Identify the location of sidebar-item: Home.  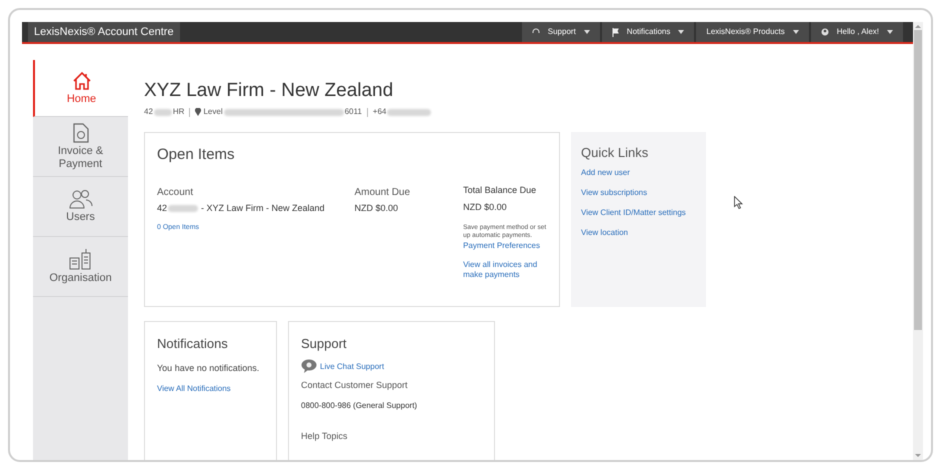
(80, 88).